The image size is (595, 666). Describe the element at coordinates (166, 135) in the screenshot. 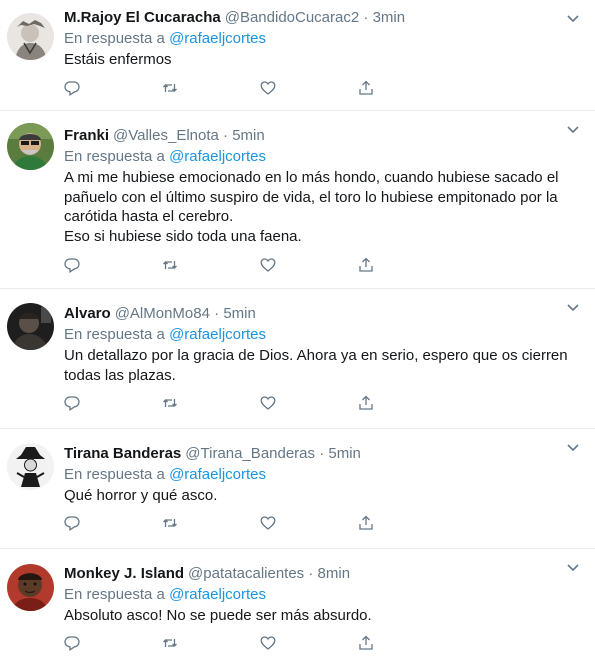

I see `user-handle: @Valles_Elnota` at that location.